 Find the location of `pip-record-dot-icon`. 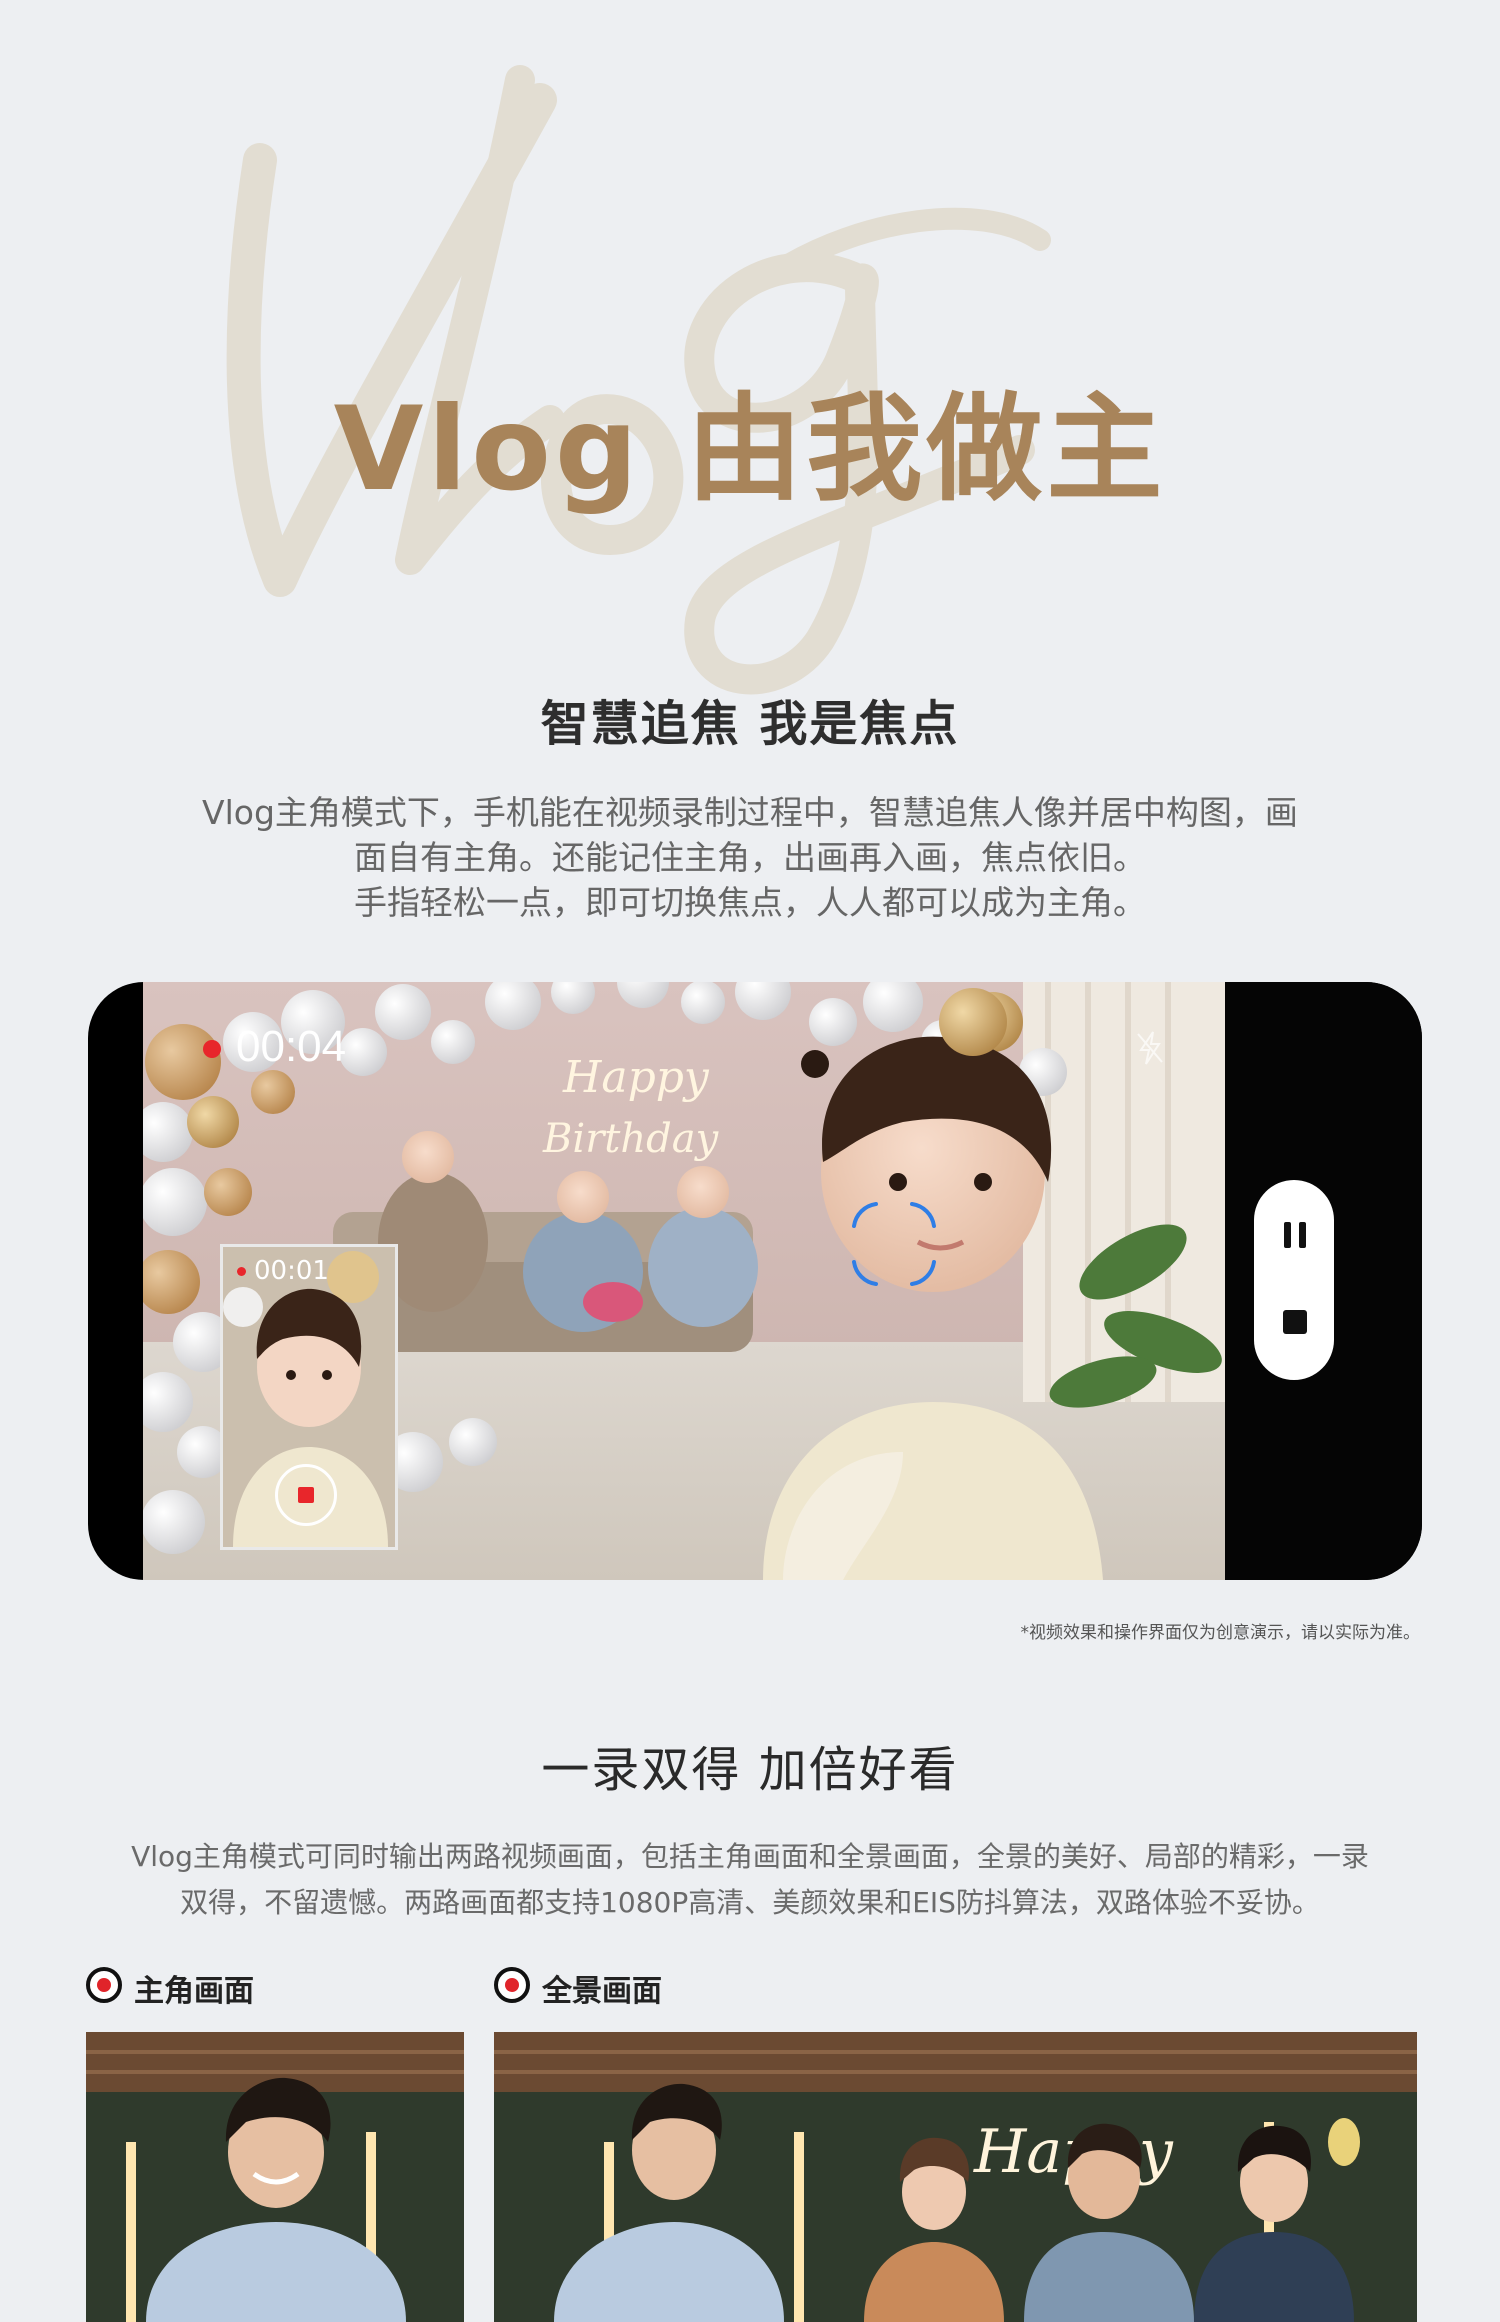

pip-record-dot-icon is located at coordinates (241, 1271).